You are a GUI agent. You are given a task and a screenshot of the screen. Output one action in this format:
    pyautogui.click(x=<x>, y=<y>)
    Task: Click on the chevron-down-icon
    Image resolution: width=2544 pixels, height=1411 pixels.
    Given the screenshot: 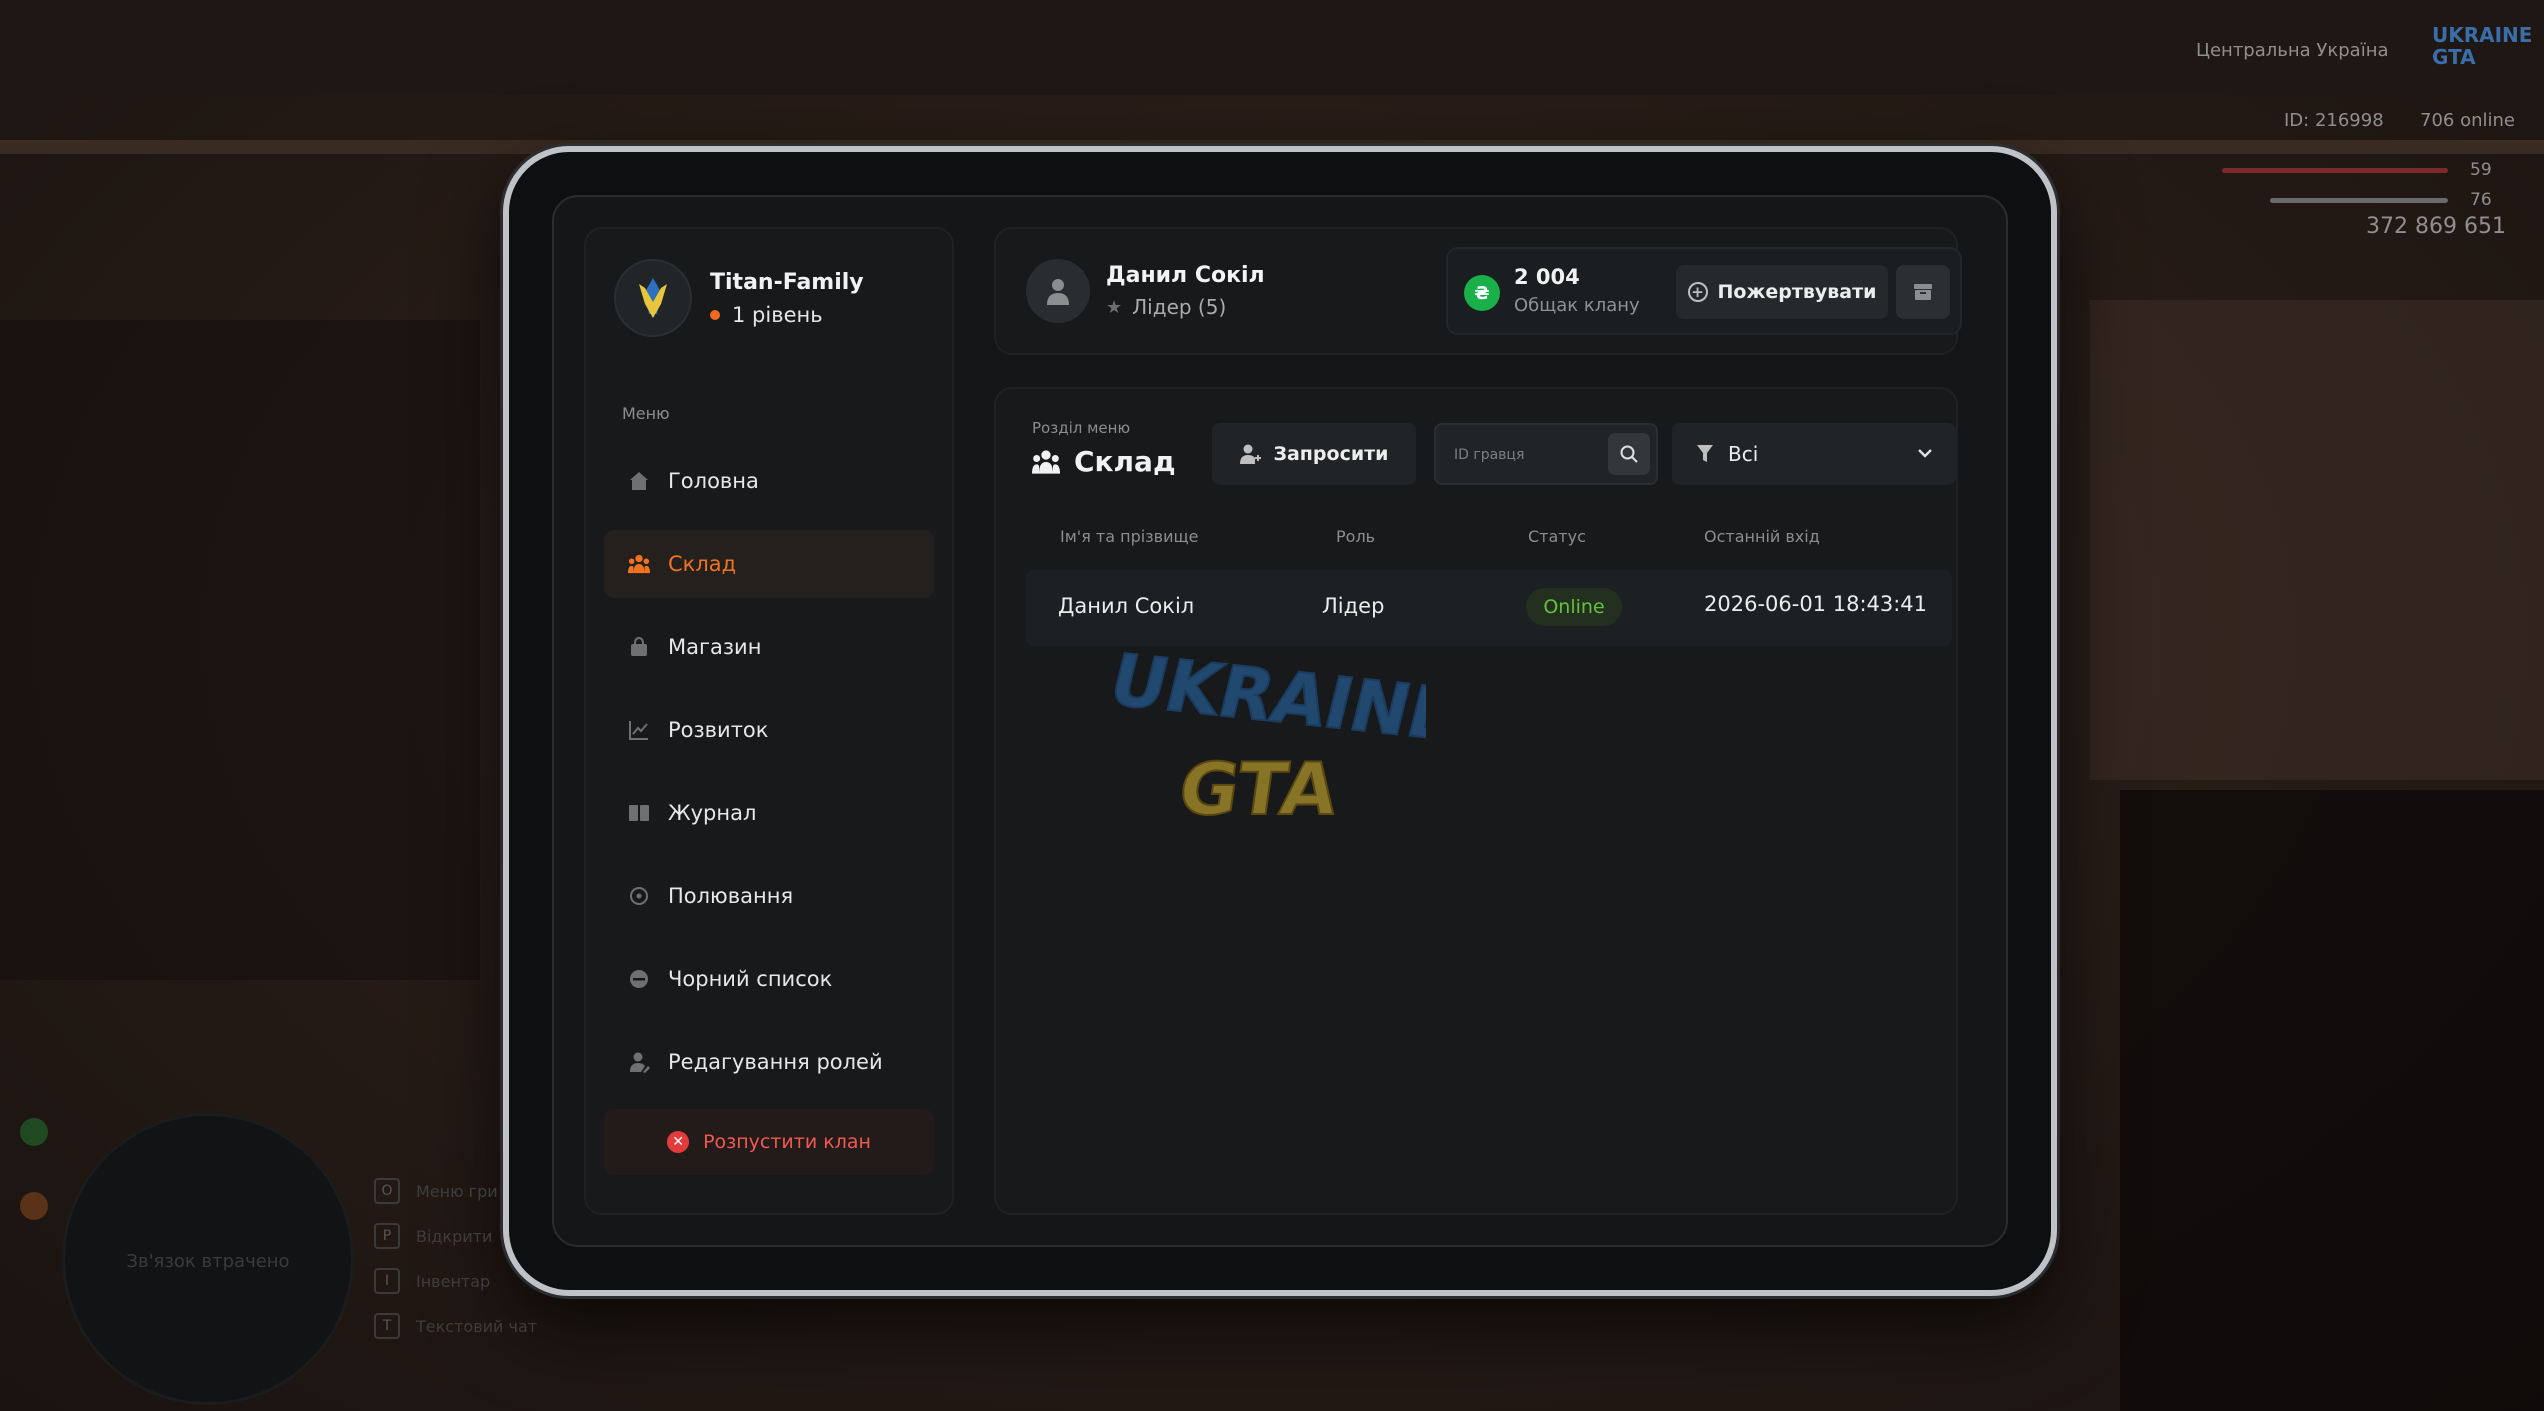 What is the action you would take?
    pyautogui.click(x=1925, y=453)
    